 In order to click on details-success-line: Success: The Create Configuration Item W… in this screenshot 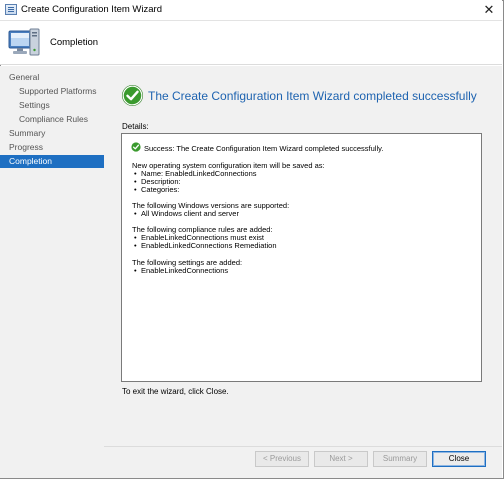, I will do `click(264, 148)`.